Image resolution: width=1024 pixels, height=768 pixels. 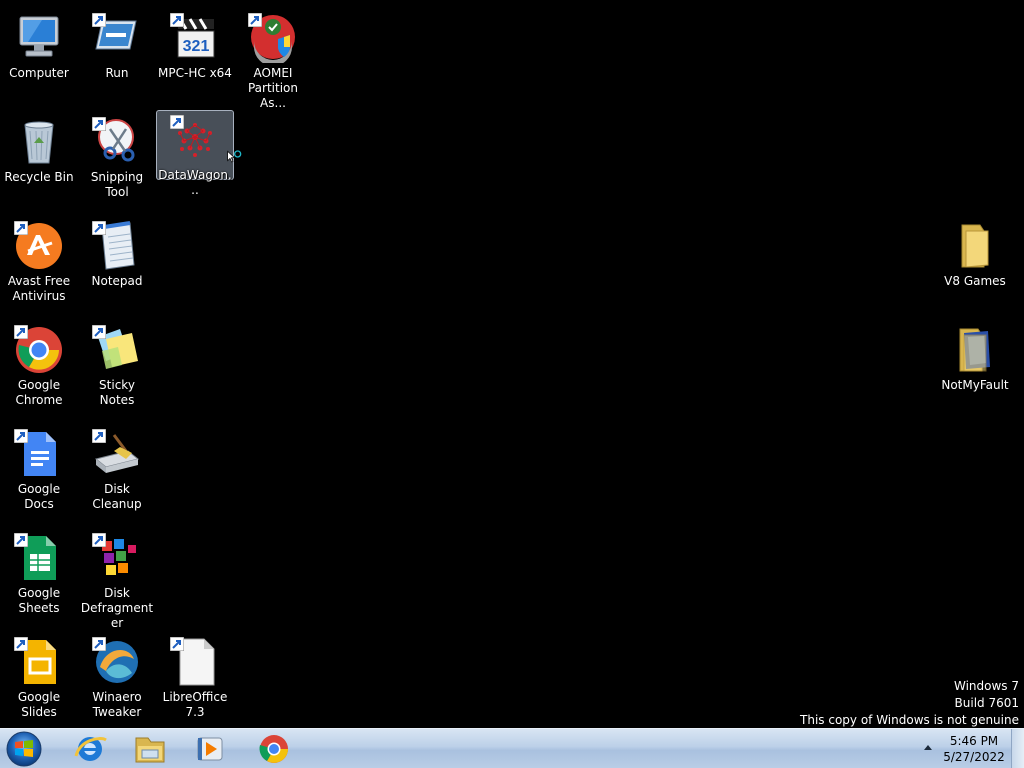 I want to click on desktop-icon-google-slides: Google Slides, so click(x=39, y=680).